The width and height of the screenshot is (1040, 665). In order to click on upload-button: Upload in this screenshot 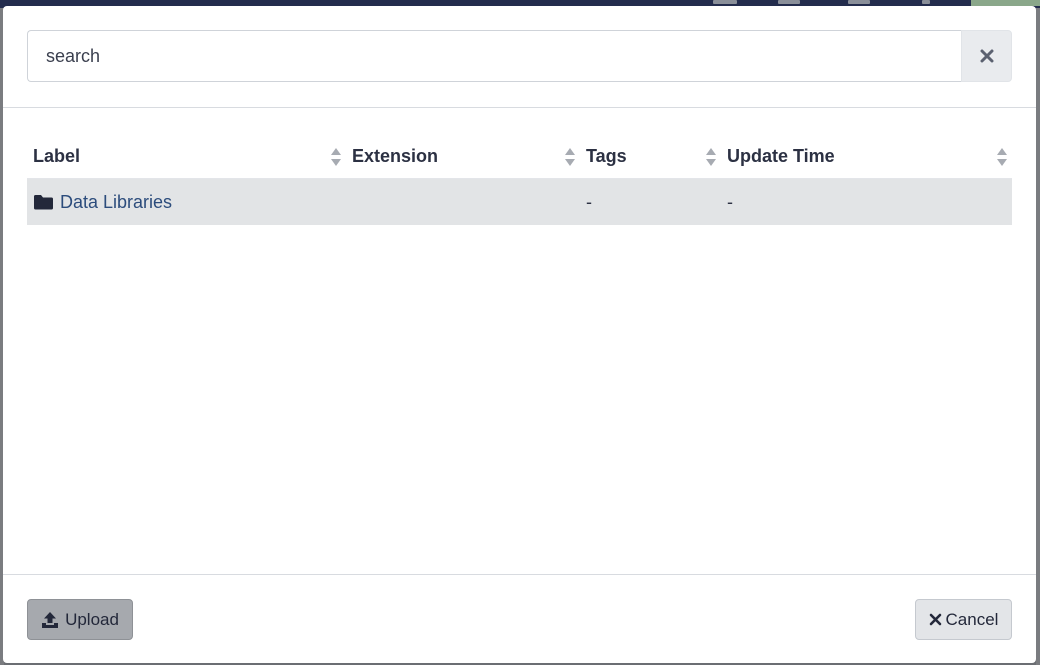, I will do `click(80, 619)`.